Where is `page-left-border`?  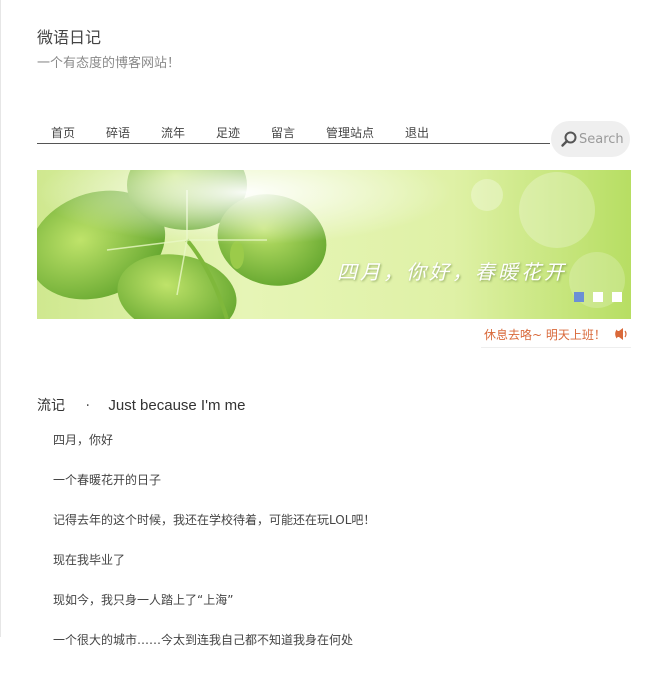 page-left-border is located at coordinates (0, 318).